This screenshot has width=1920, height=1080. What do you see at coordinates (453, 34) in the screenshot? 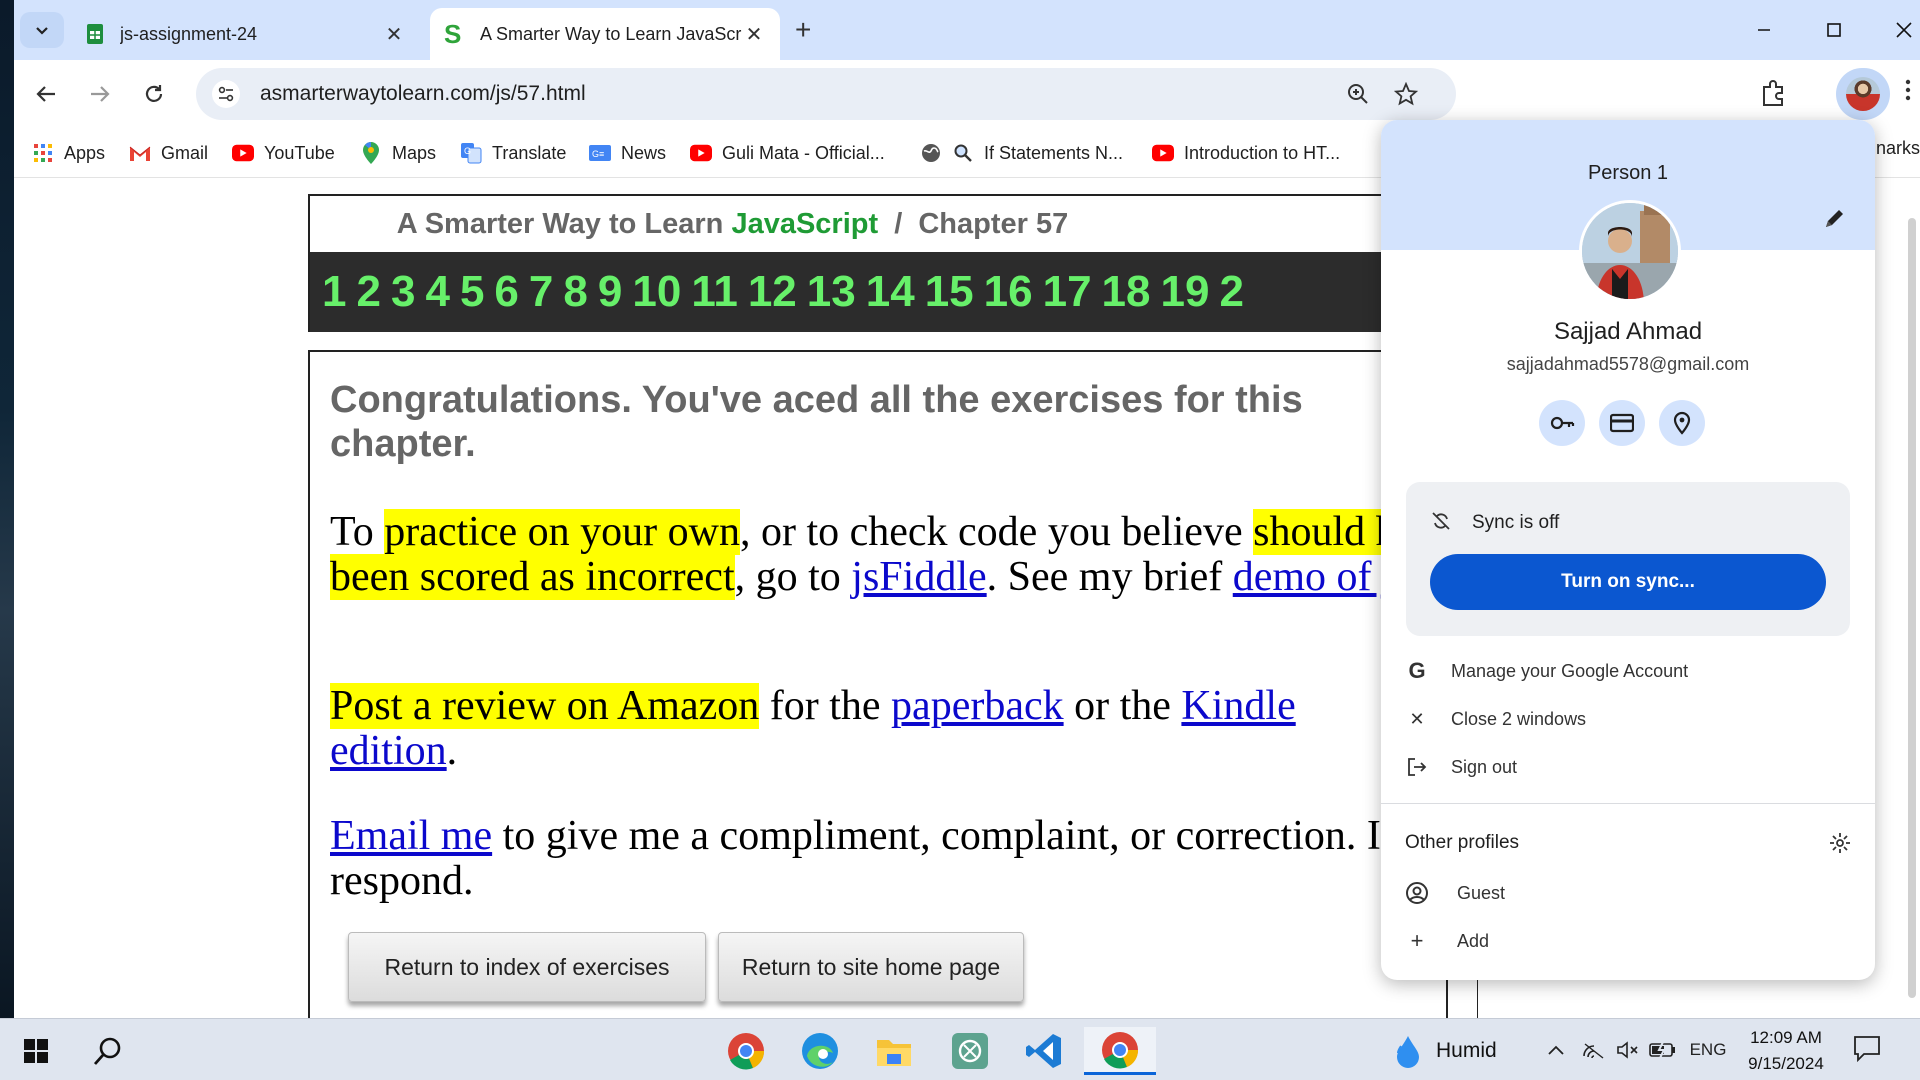
I see `site-s-icon: S` at bounding box center [453, 34].